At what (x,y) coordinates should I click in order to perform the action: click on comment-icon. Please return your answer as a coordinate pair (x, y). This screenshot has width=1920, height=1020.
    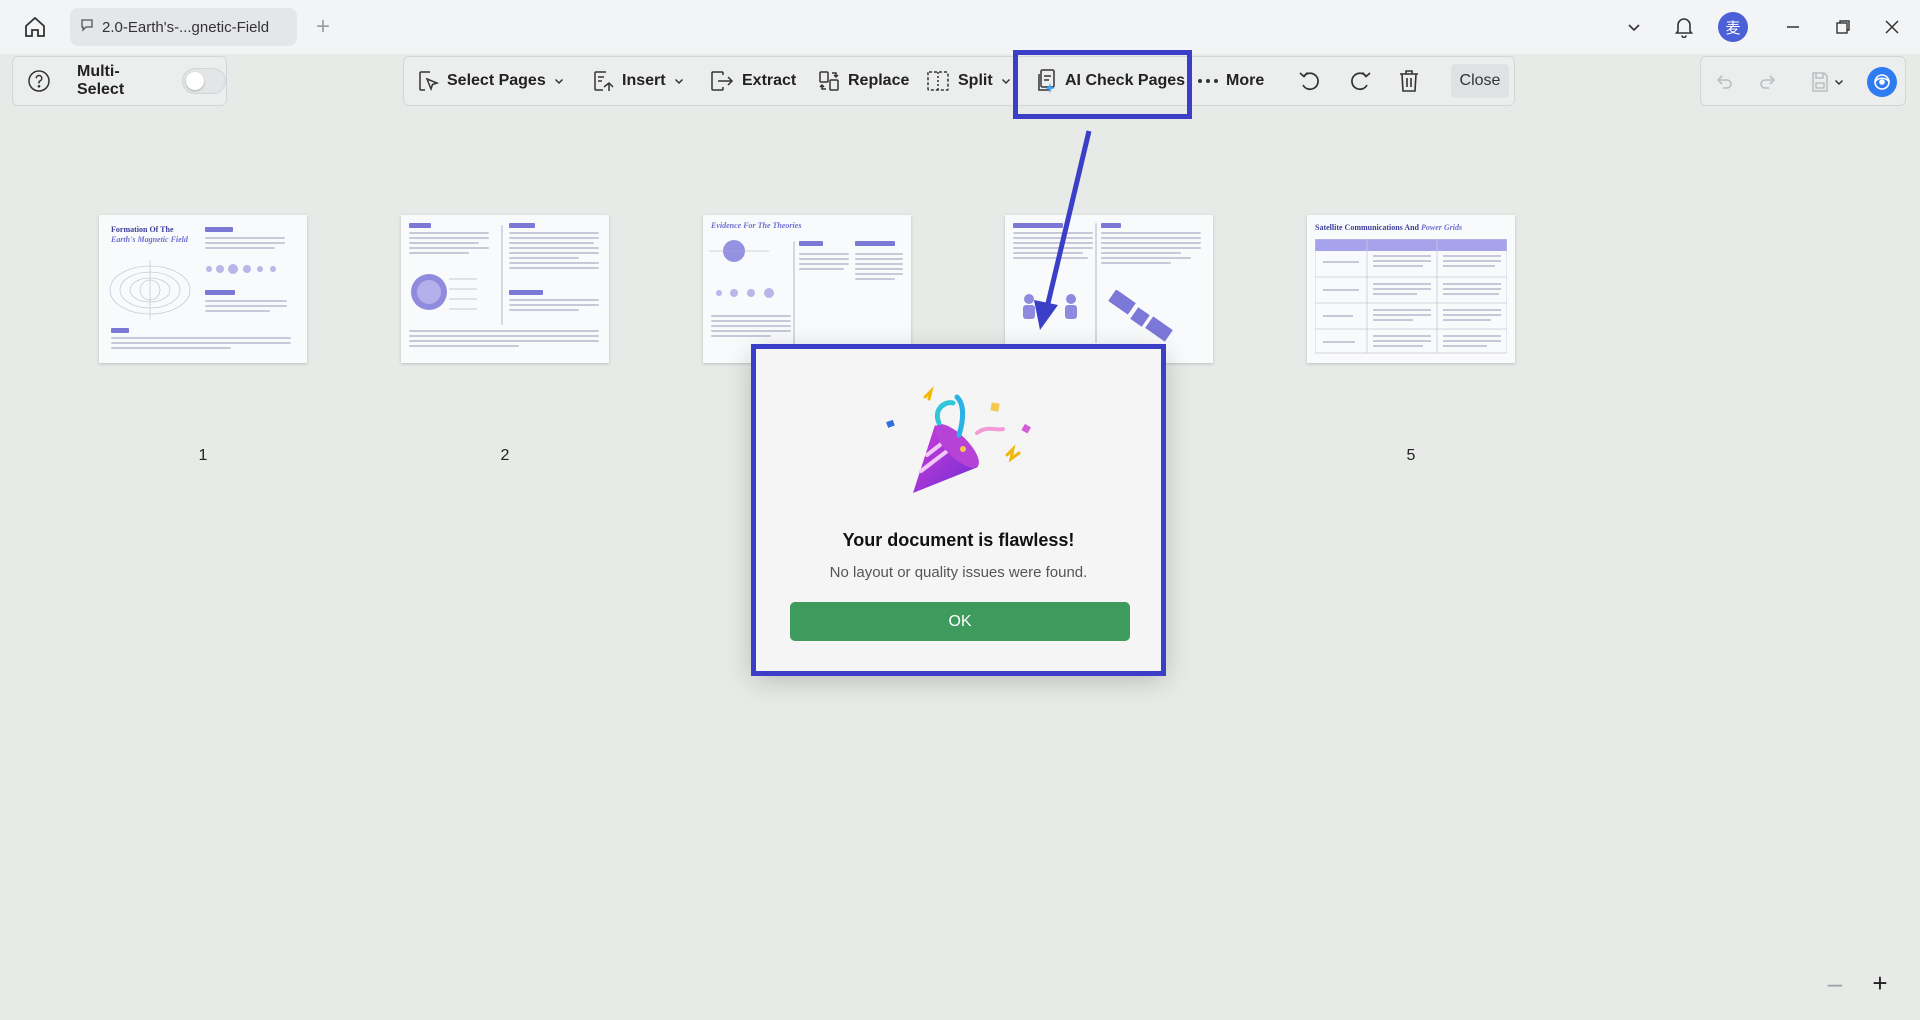
    Looking at the image, I should click on (87, 27).